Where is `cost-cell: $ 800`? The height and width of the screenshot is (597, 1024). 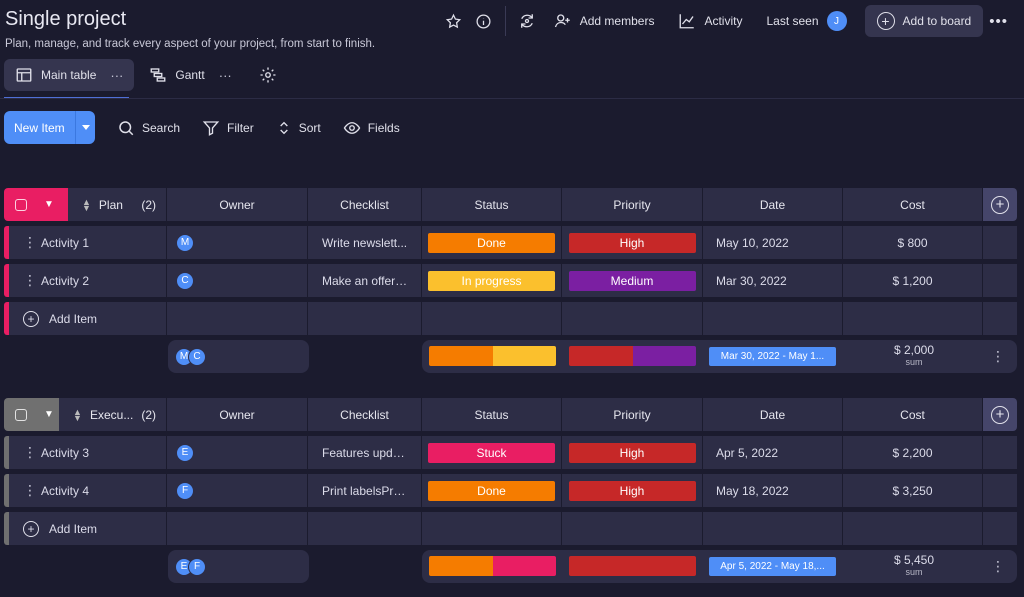
cost-cell: $ 800 is located at coordinates (913, 242).